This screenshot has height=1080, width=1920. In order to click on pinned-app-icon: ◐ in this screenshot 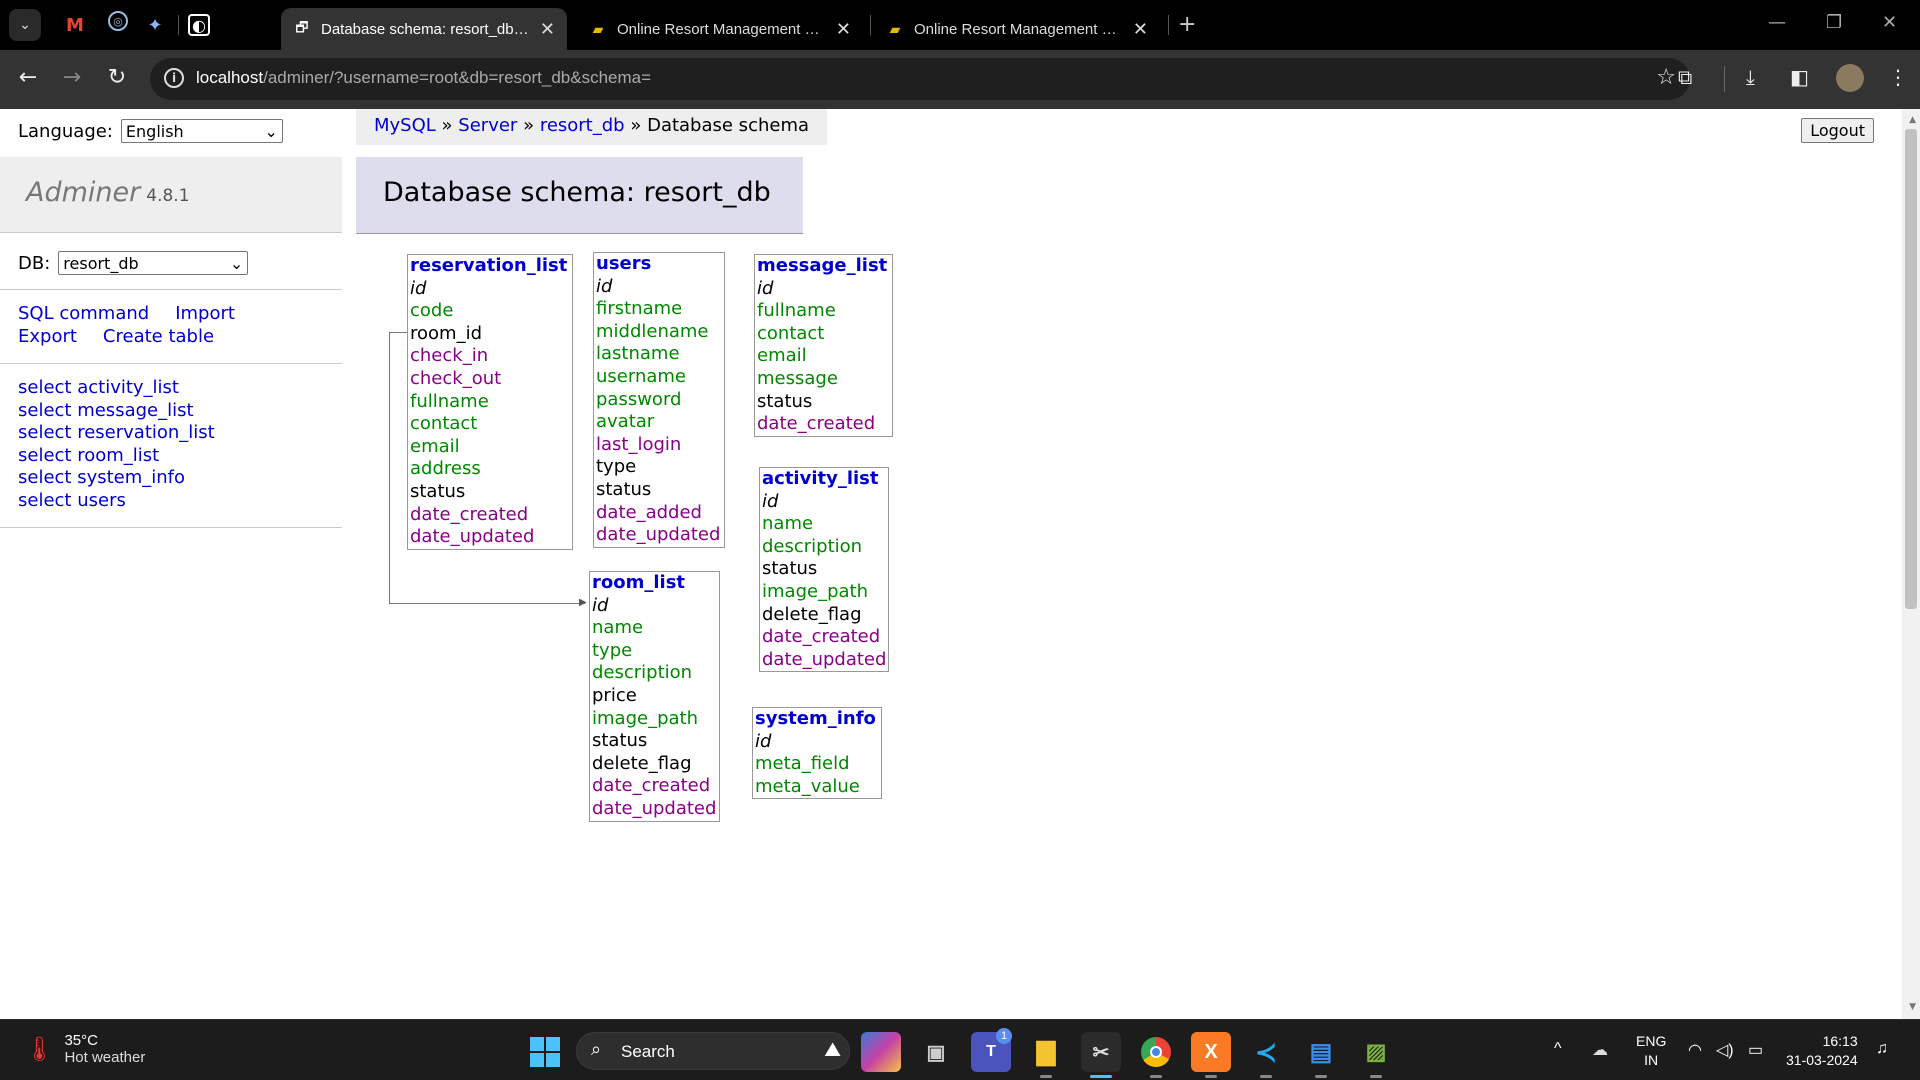, I will do `click(199, 25)`.